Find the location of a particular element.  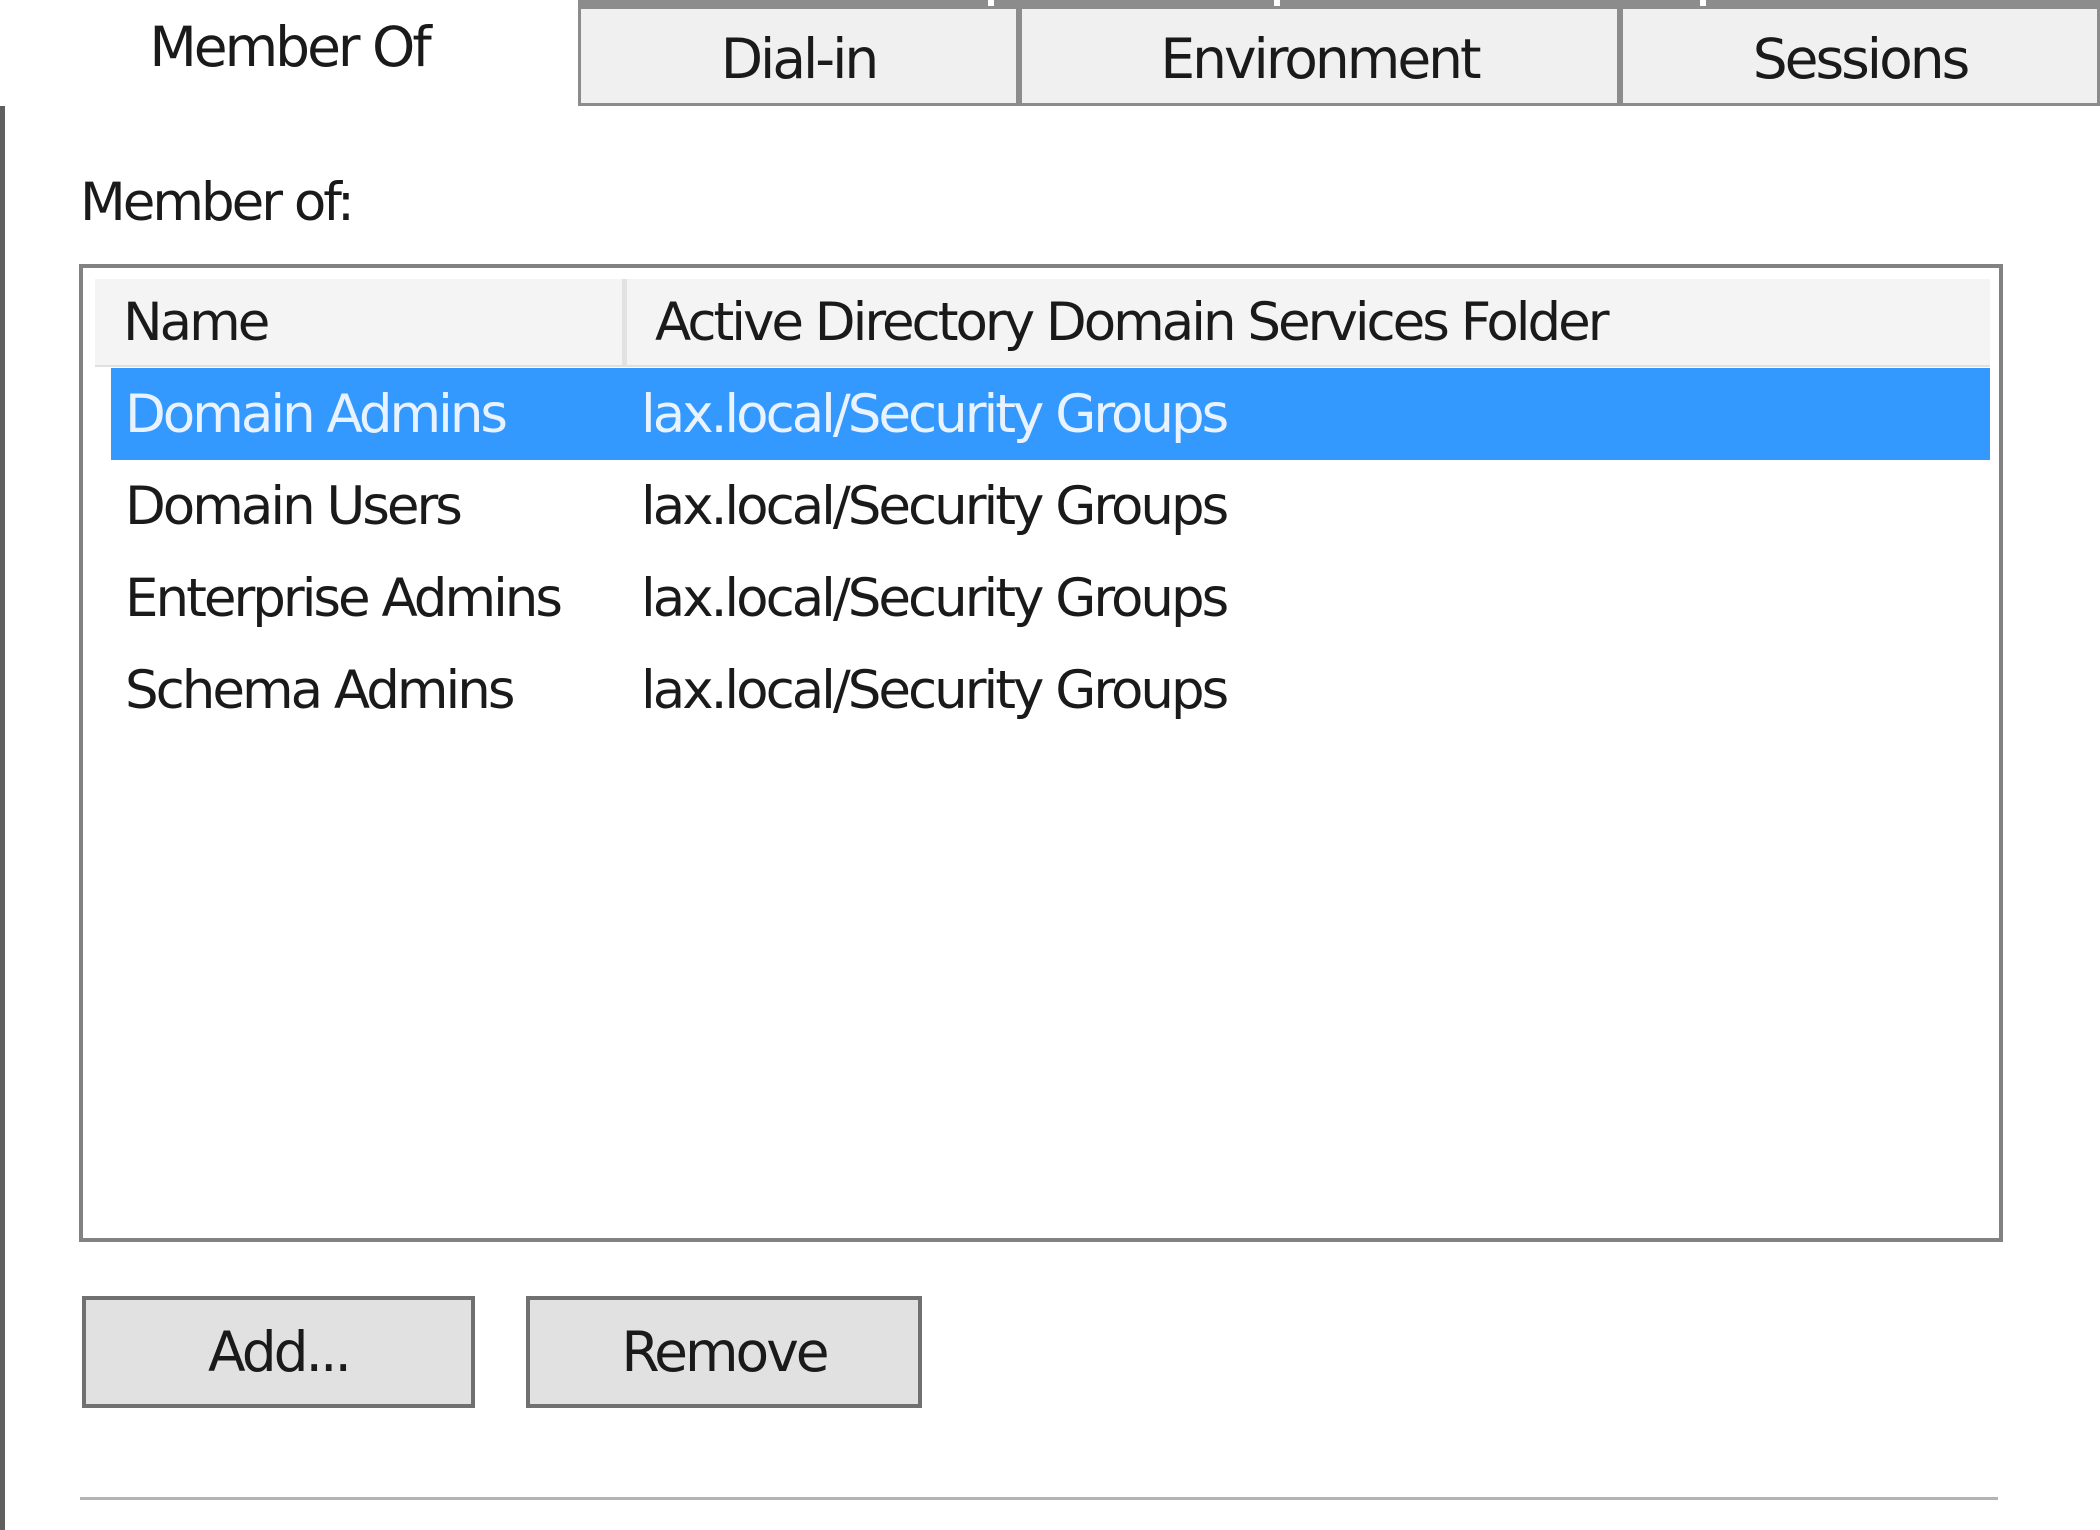

list-row-schema-admins: Schema Admins lax.local/Security Groups is located at coordinates (1050, 690).